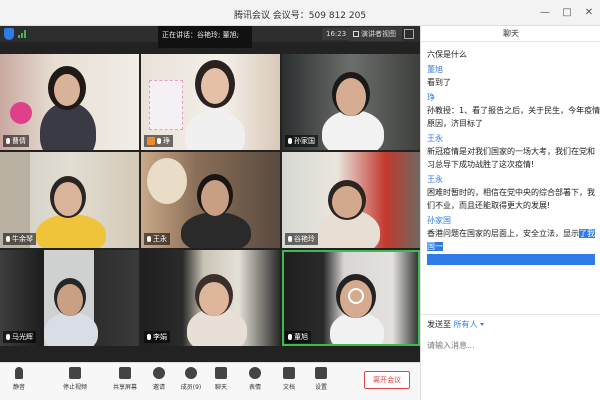 Image resolution: width=600 pixels, height=400 pixels. Describe the element at coordinates (320, 387) in the screenshot. I see `toolbar-label: 设置` at that location.